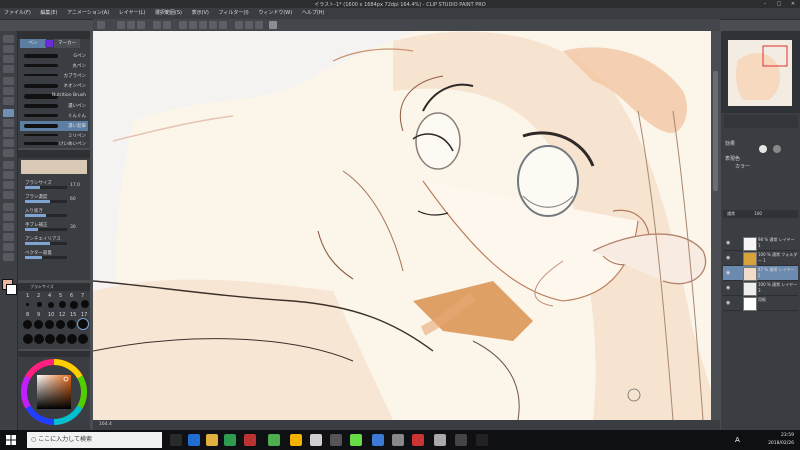 The image size is (800, 450). Describe the element at coordinates (8, 153) in the screenshot. I see `decoration-tool-icon` at that location.